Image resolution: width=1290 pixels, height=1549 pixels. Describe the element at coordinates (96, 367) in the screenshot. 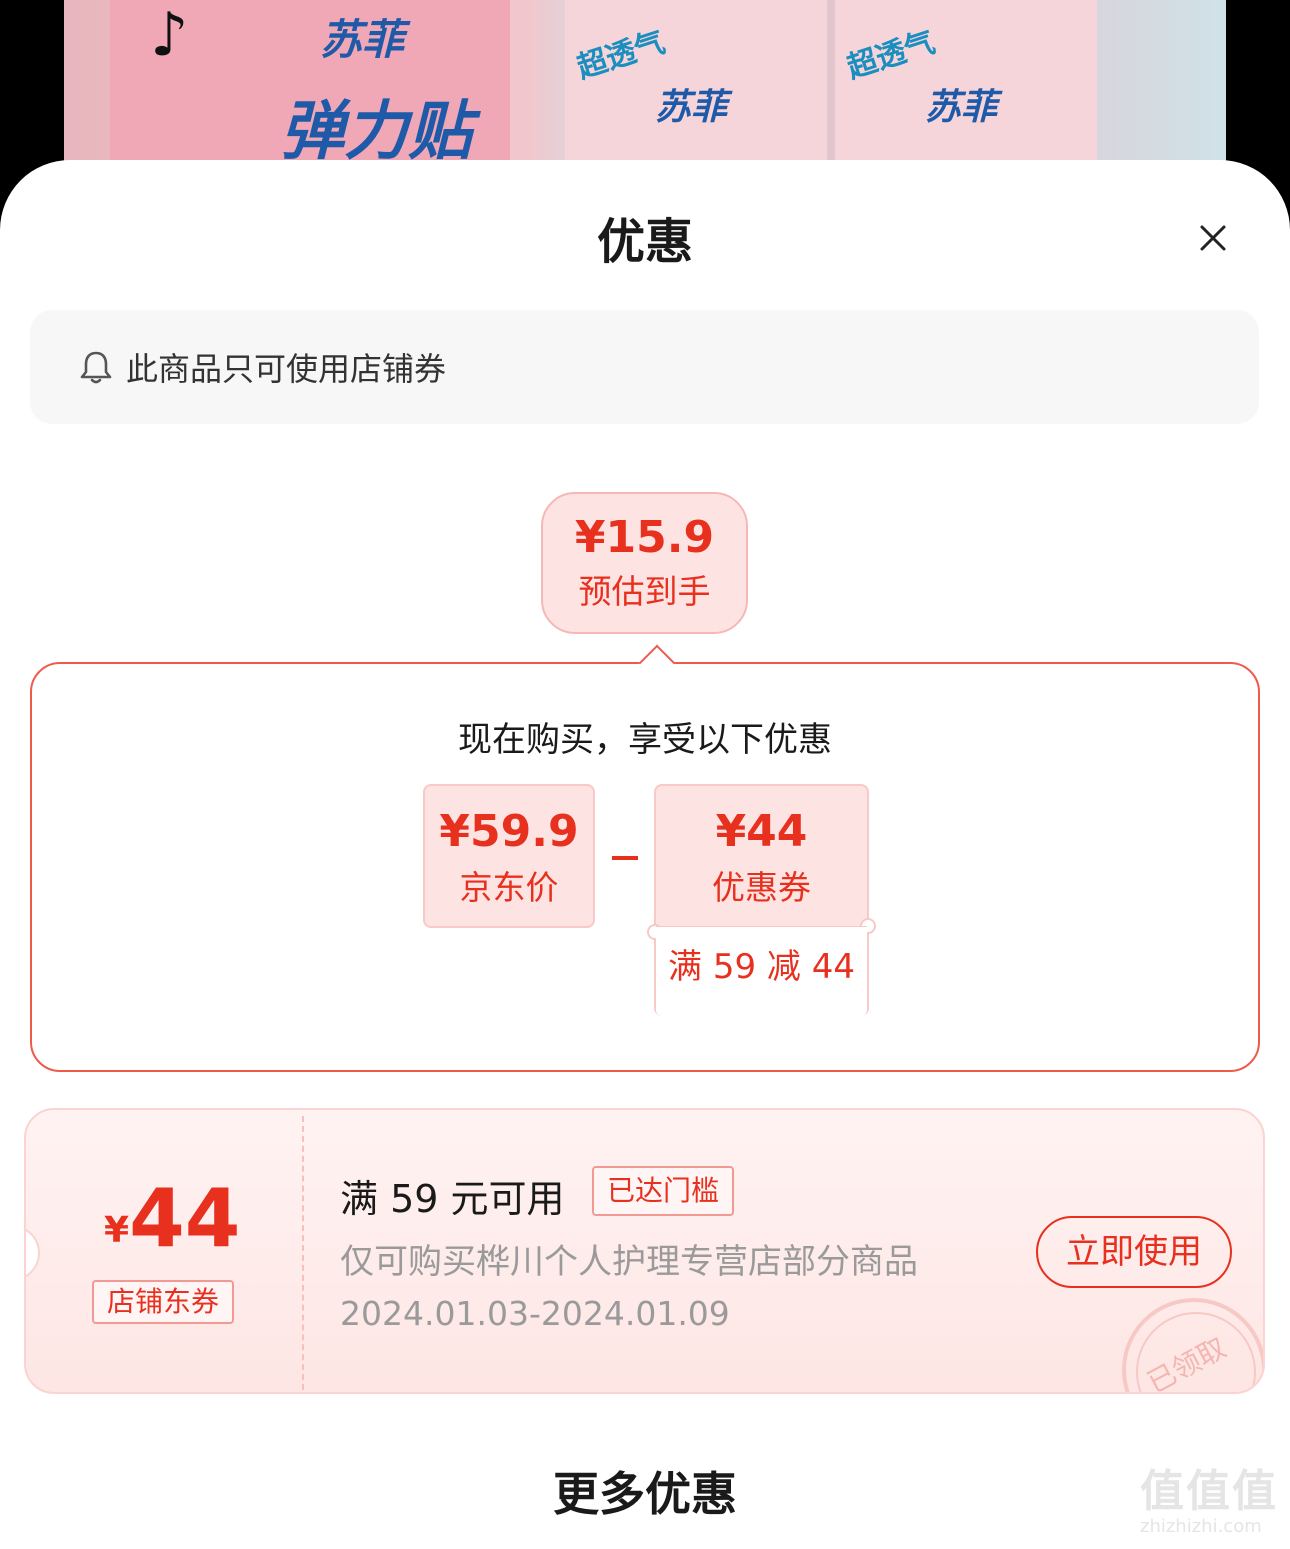

I see `bell-icon` at that location.